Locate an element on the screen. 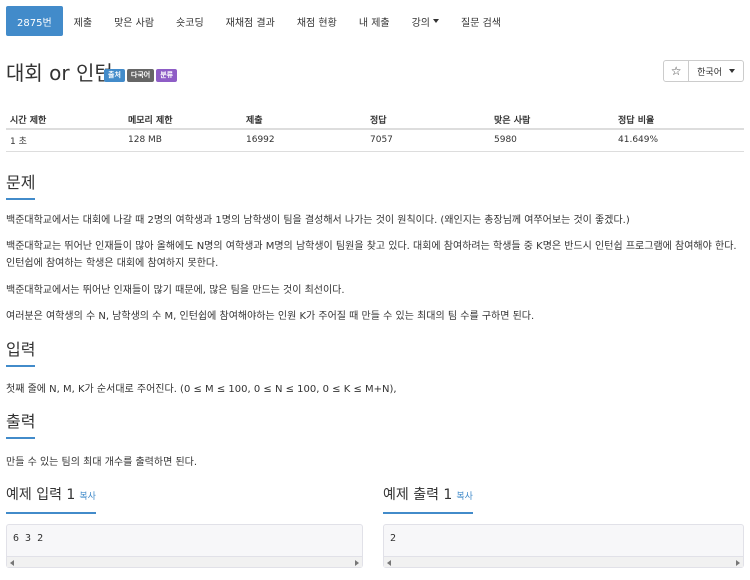 The width and height of the screenshot is (750, 580). nav-problem-id: 2875번 is located at coordinates (34, 21).